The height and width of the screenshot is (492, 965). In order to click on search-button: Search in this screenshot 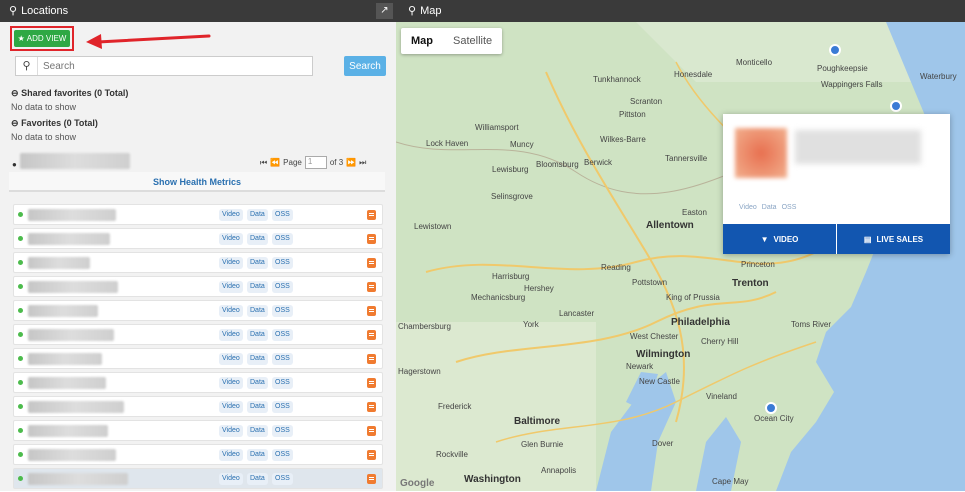, I will do `click(365, 66)`.